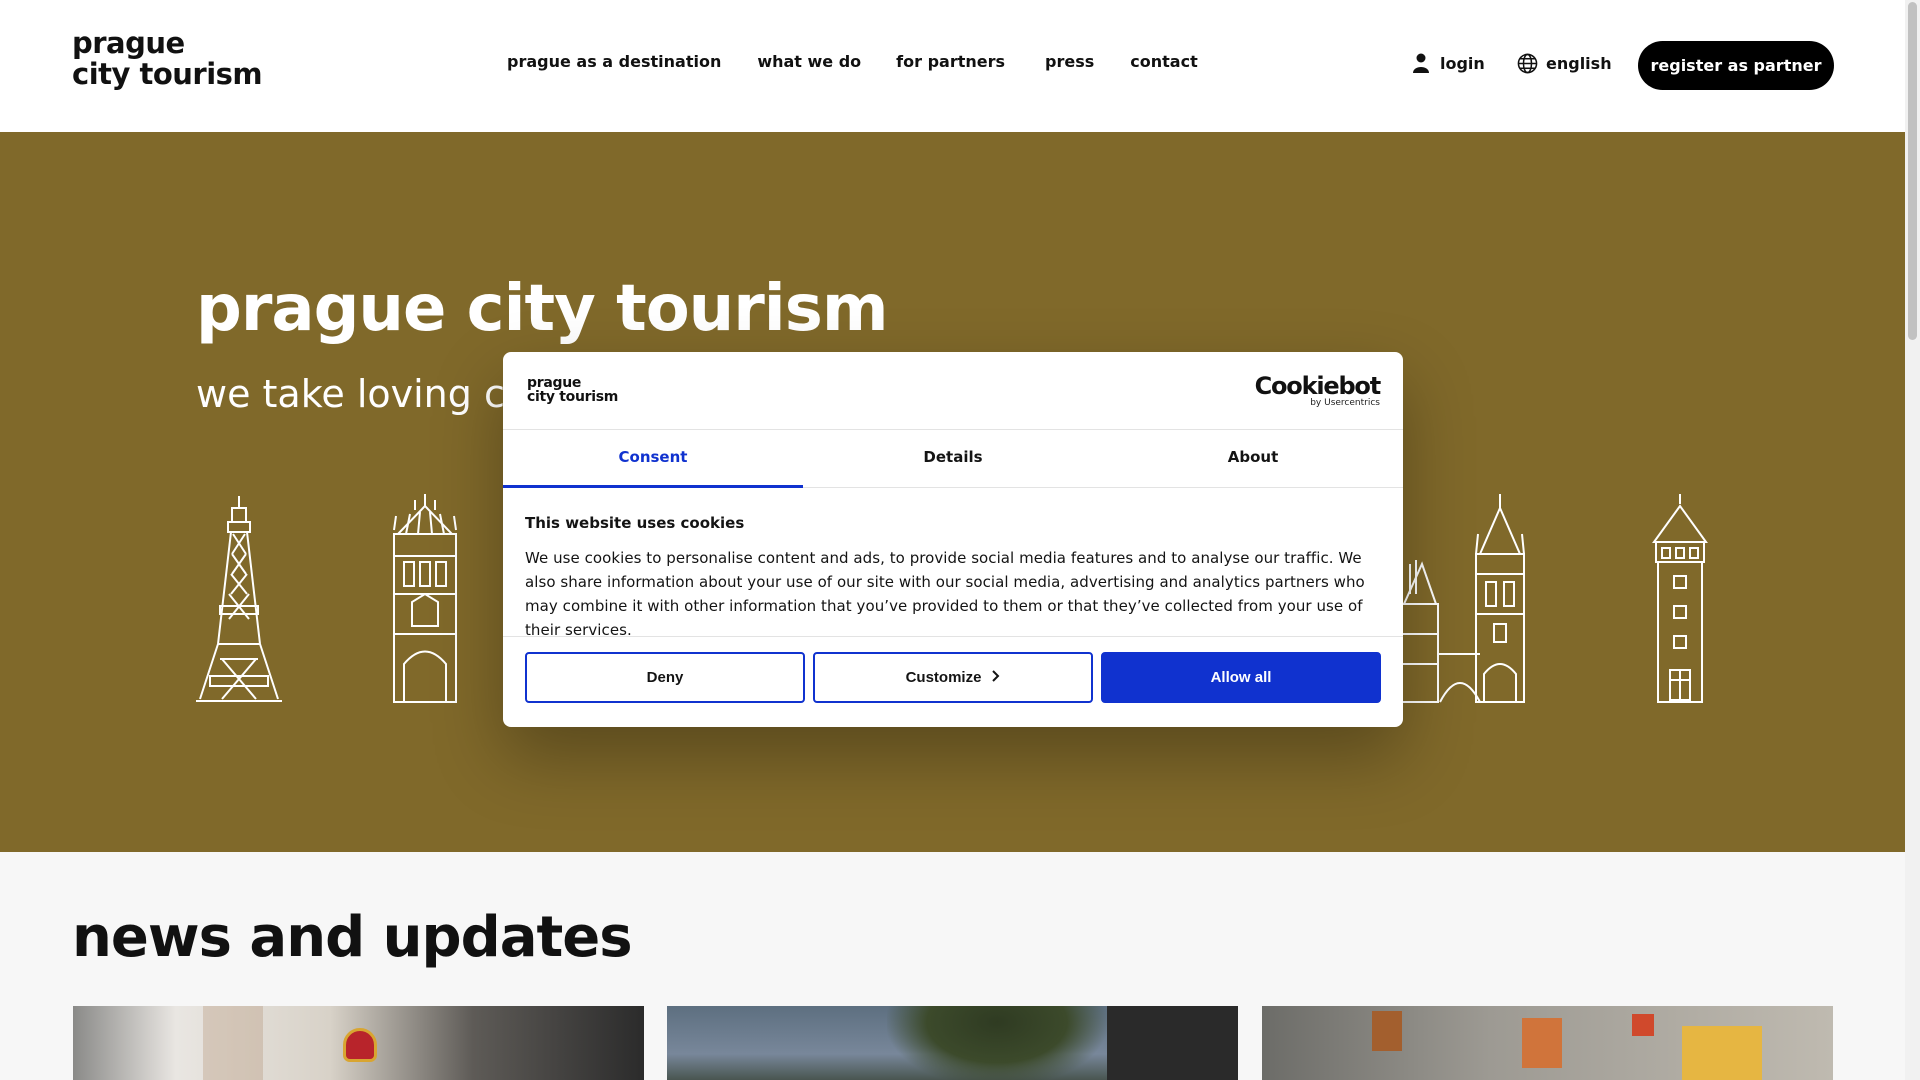 This screenshot has width=1920, height=1080. I want to click on register-as-partner-button: register as partner, so click(1736, 65).